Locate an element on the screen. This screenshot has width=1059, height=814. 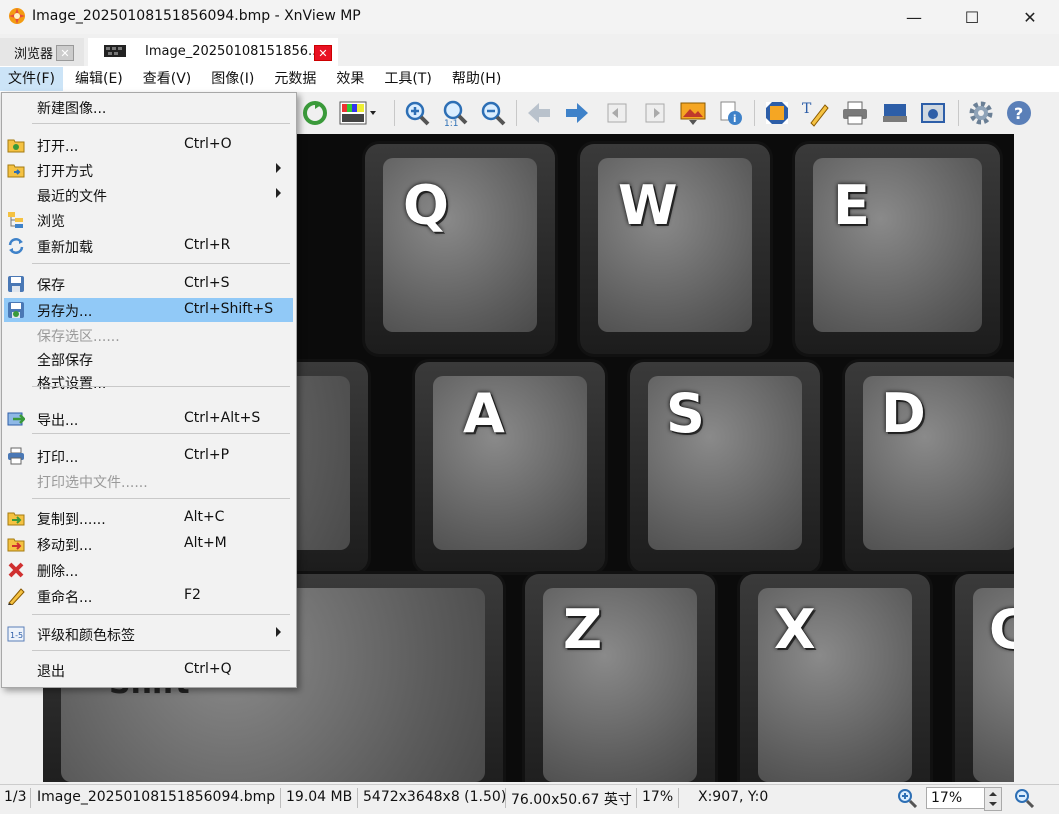
photo-key-q: Q is located at coordinates (460, 249).